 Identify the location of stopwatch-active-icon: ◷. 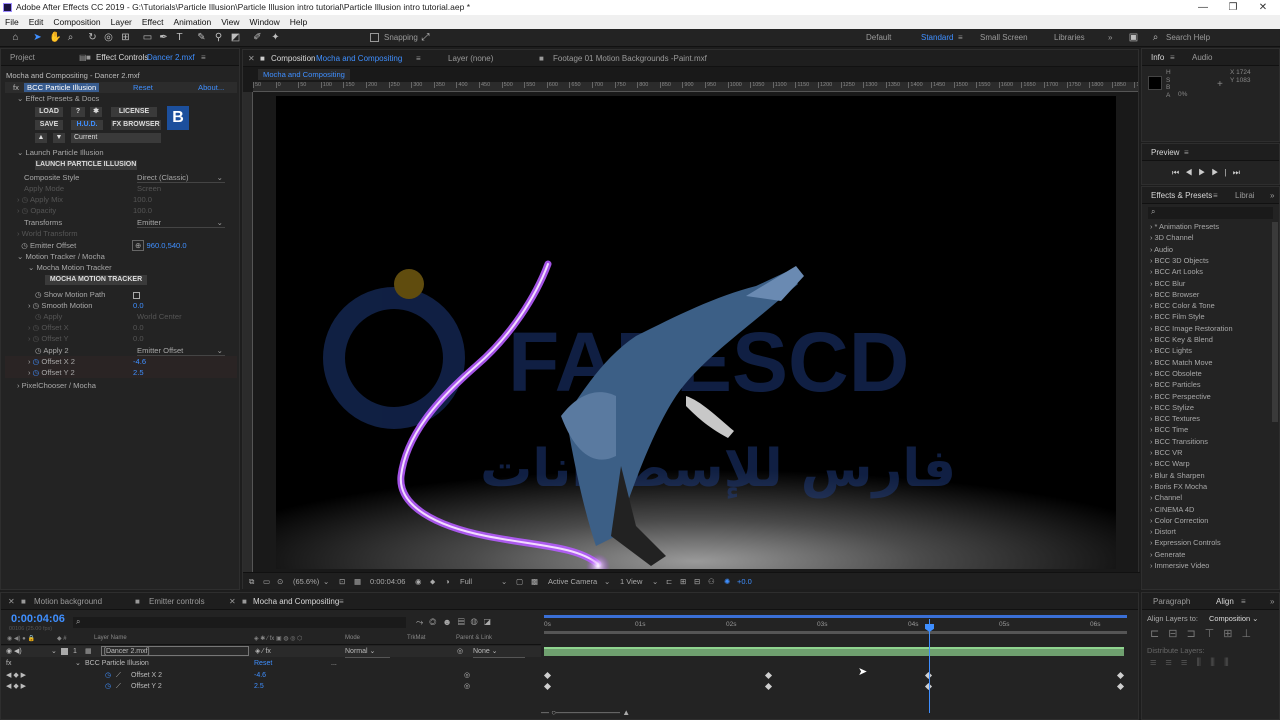
(108, 675).